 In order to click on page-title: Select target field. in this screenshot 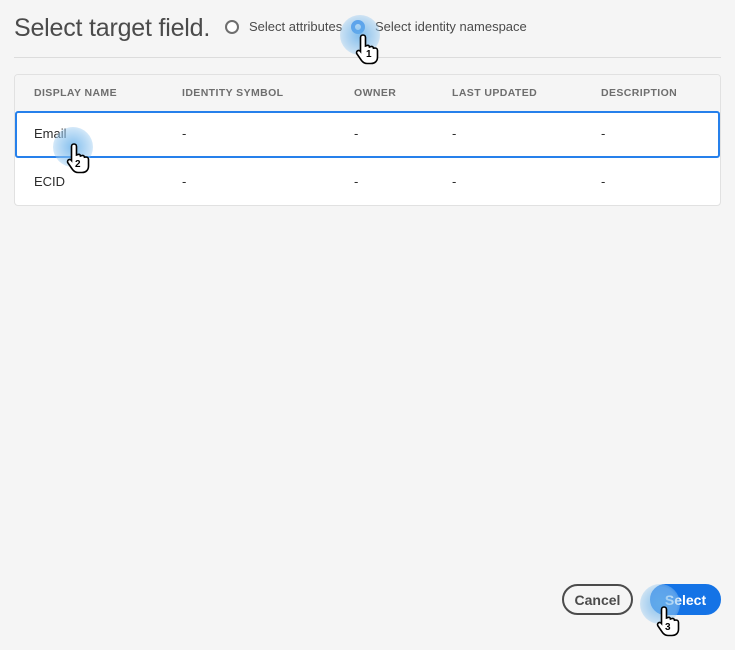, I will do `click(112, 28)`.